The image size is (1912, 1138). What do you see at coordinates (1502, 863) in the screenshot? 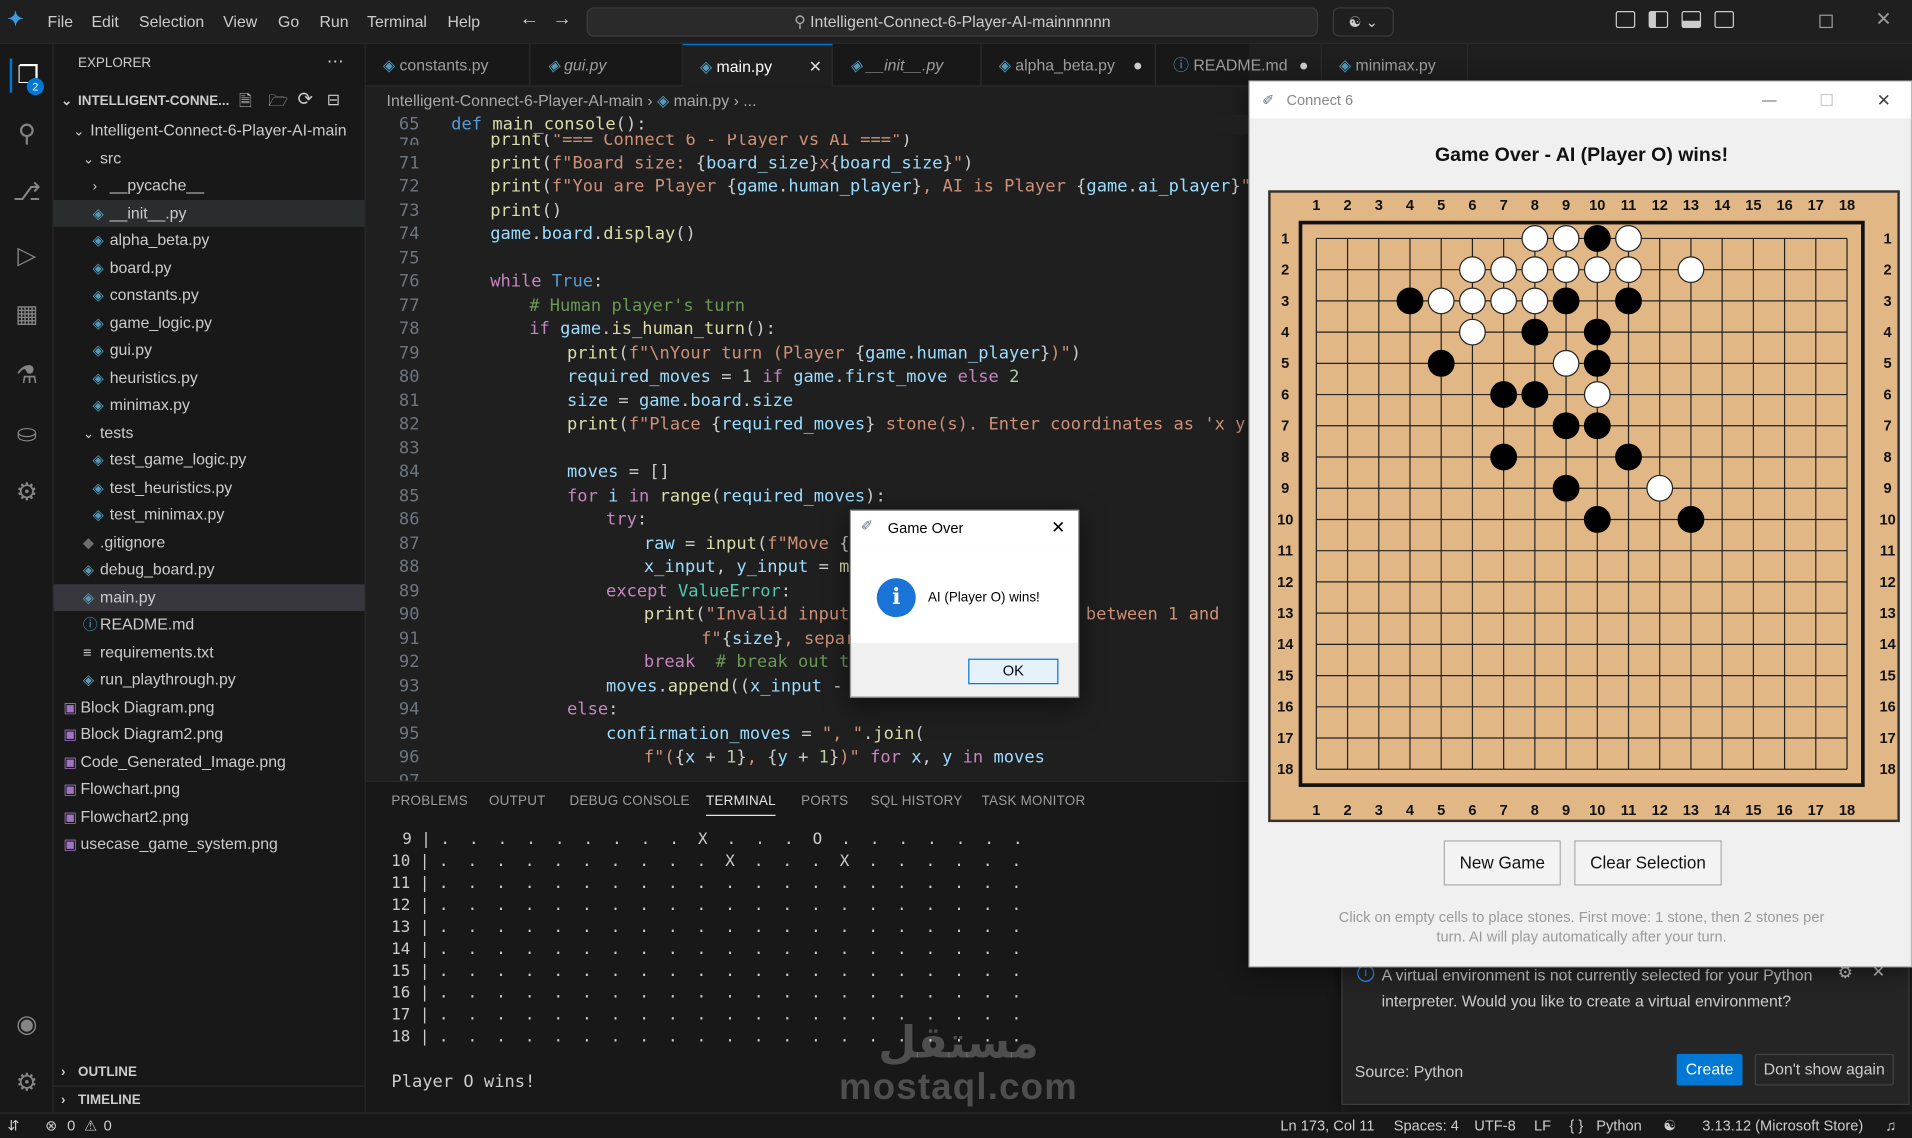
I see `new-game-button: New Game` at bounding box center [1502, 863].